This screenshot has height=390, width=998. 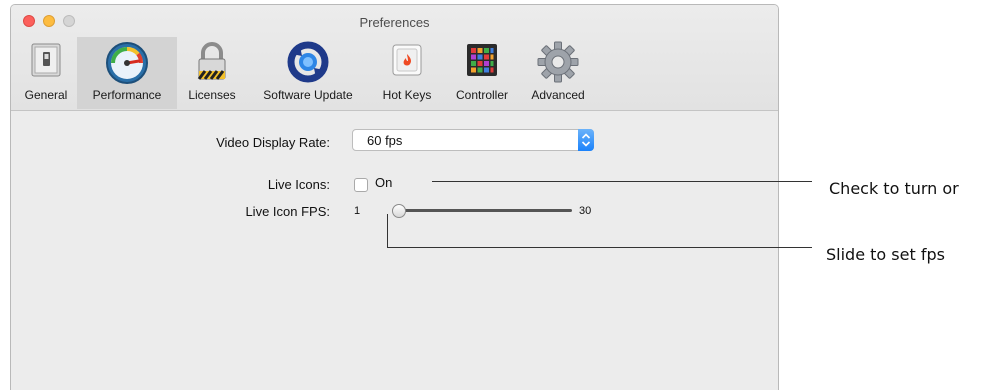 What do you see at coordinates (308, 63) in the screenshot?
I see `update-arrows-icon` at bounding box center [308, 63].